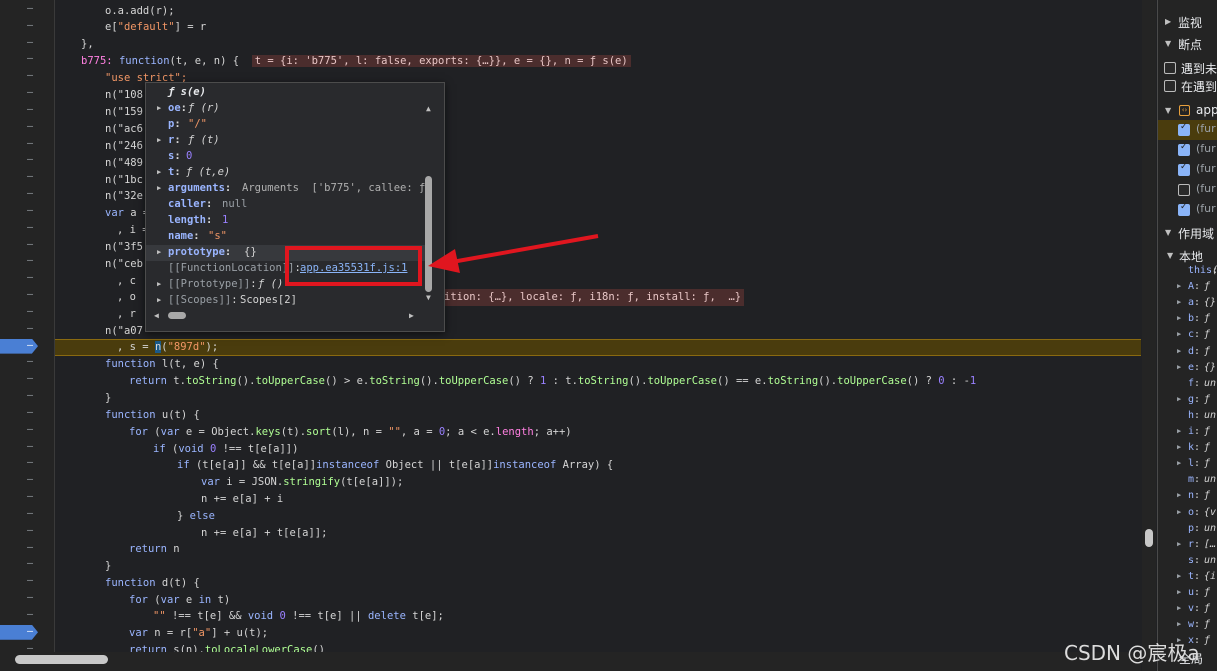 This screenshot has width=1217, height=671. I want to click on variable-name: h:, so click(1194, 415).